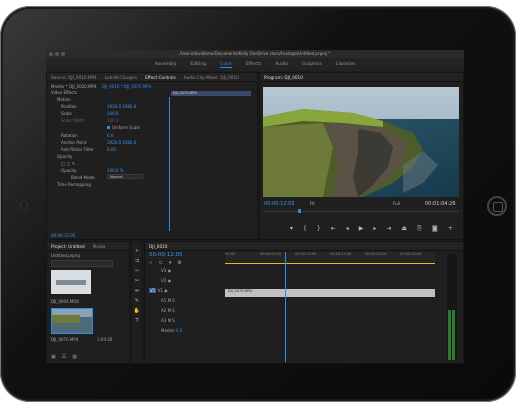  I want to click on anti-flicker-value: 0.00, so click(111, 149).